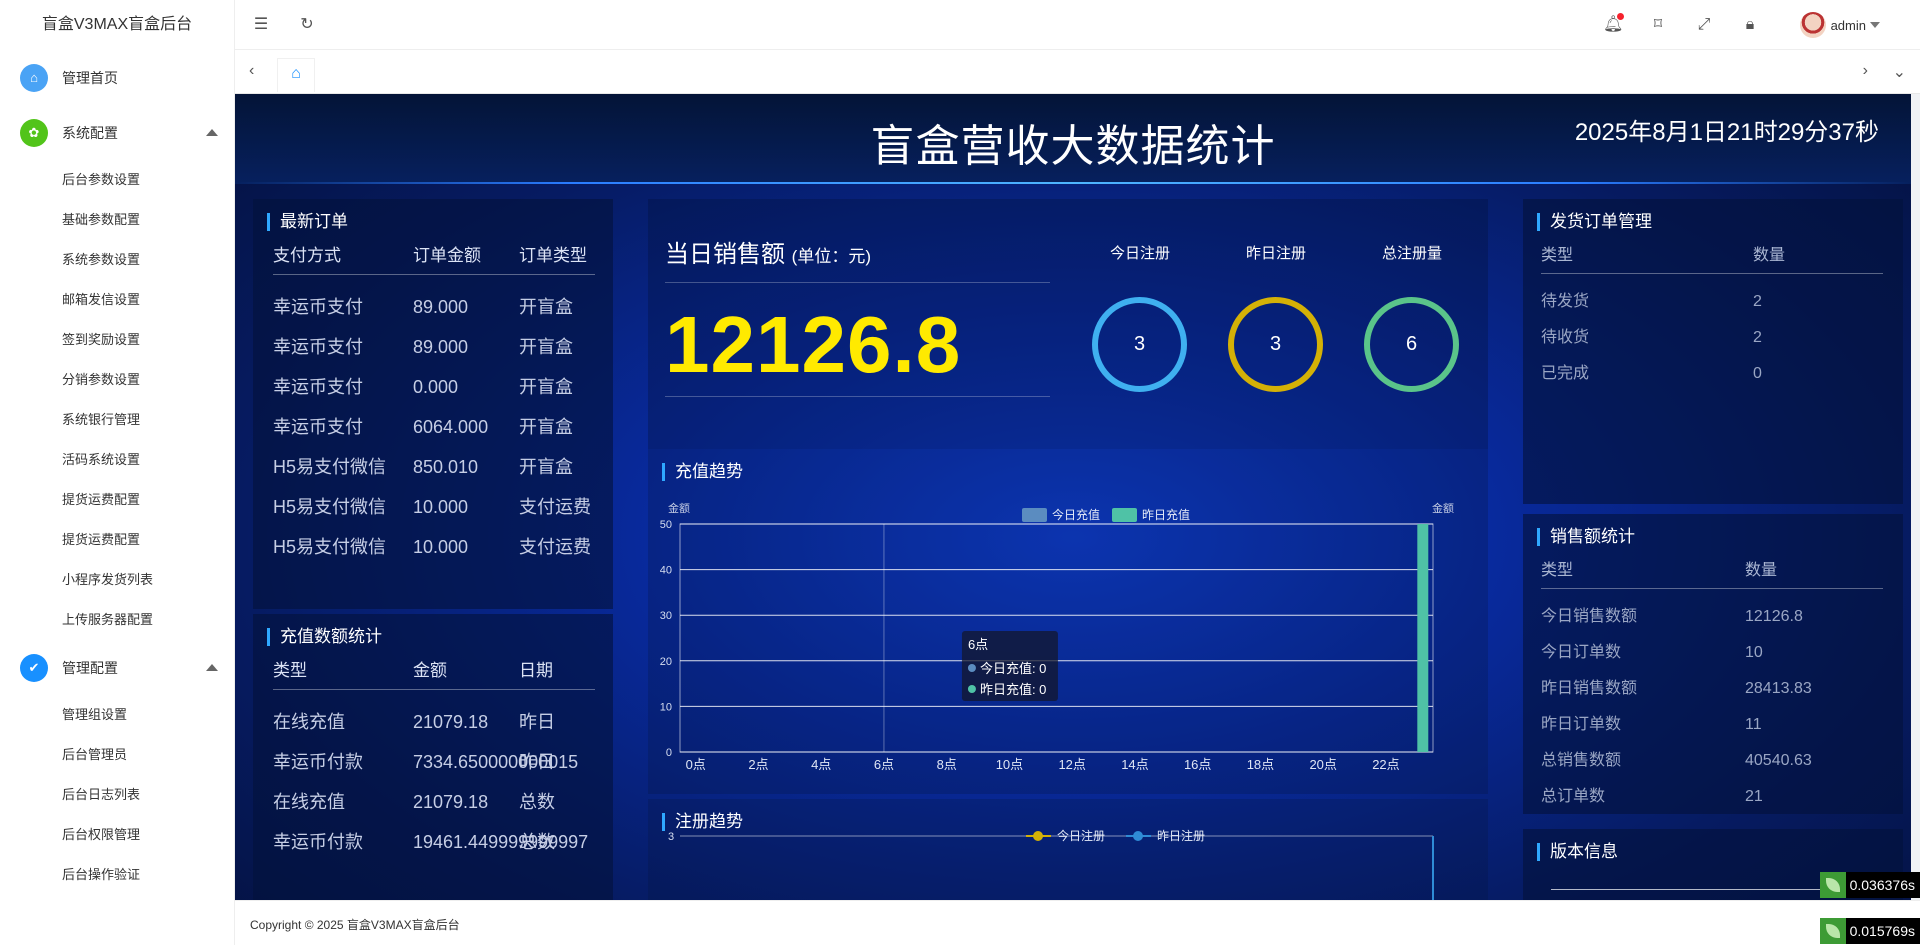  What do you see at coordinates (1581, 724) in the screenshot?
I see `table-cell: 昨日订单数` at bounding box center [1581, 724].